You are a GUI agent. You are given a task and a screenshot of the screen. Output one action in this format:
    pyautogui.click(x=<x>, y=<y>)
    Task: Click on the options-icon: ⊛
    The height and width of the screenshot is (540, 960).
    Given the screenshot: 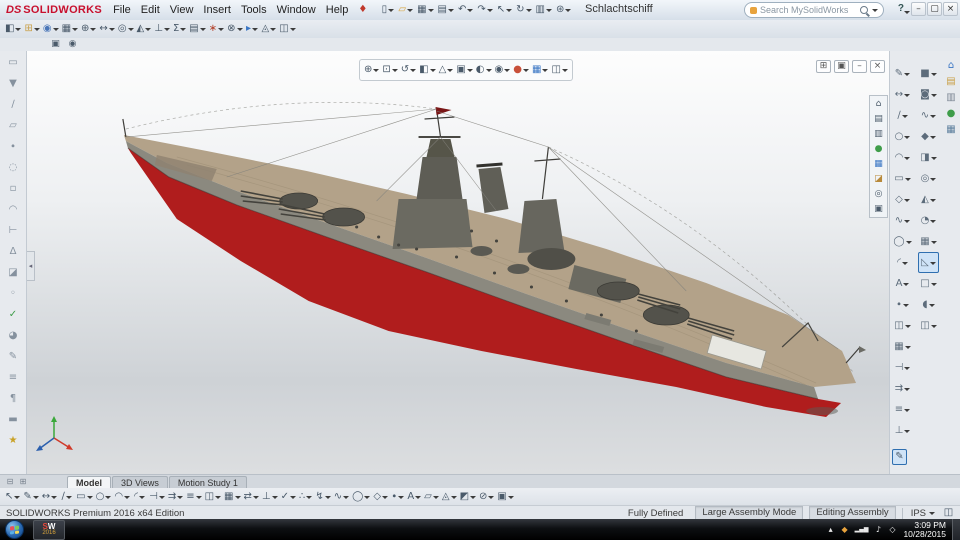 What is the action you would take?
    pyautogui.click(x=563, y=10)
    